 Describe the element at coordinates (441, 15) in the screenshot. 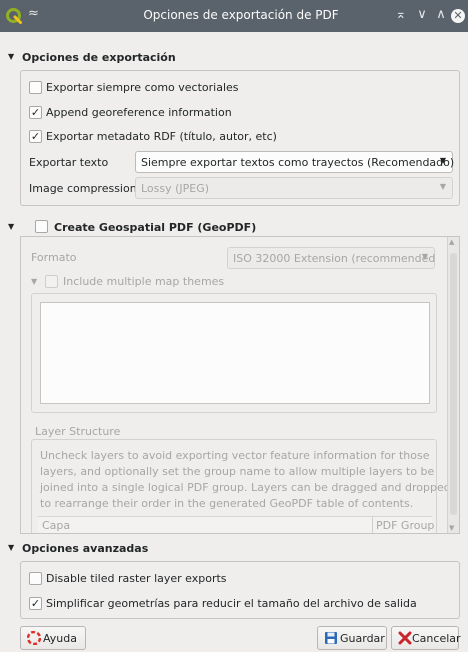

I see `maximize-icon: ∧` at that location.